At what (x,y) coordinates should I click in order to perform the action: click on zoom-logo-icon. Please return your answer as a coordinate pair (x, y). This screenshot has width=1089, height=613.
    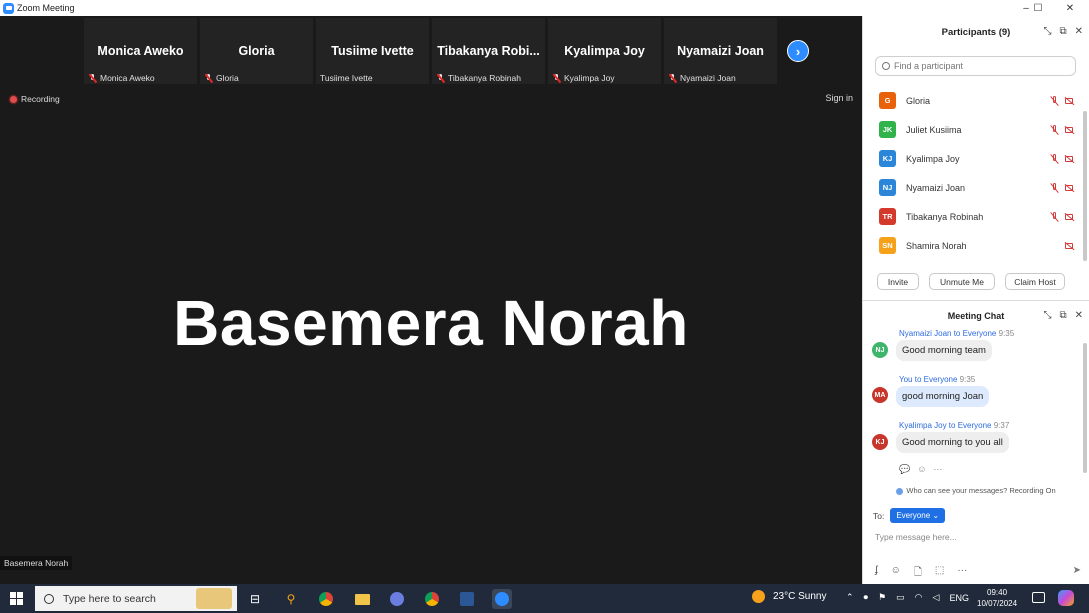
    Looking at the image, I should click on (8, 8).